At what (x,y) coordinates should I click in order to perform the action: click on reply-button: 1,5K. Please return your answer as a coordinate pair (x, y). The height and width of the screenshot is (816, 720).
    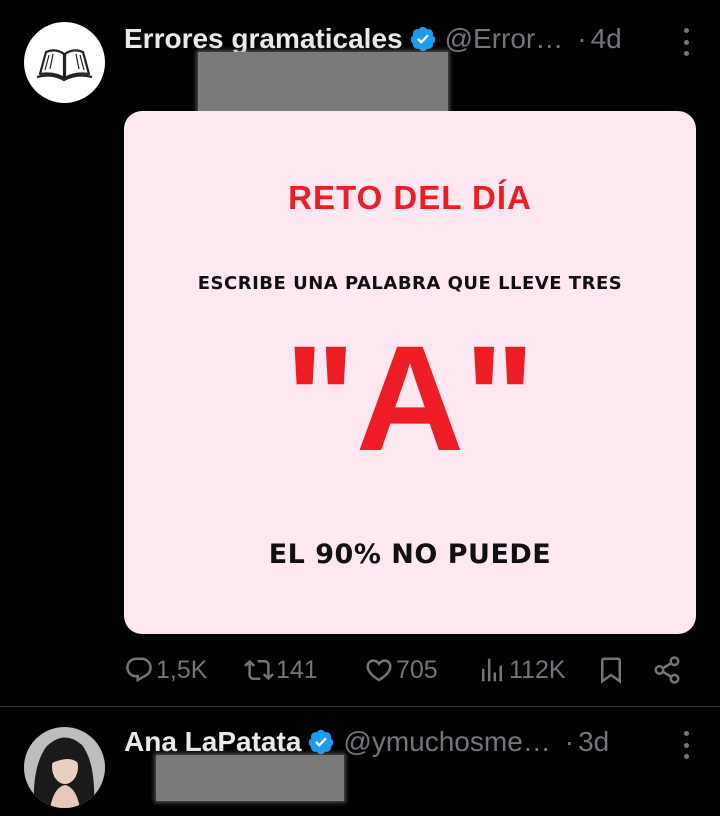
    Looking at the image, I should click on (165, 670).